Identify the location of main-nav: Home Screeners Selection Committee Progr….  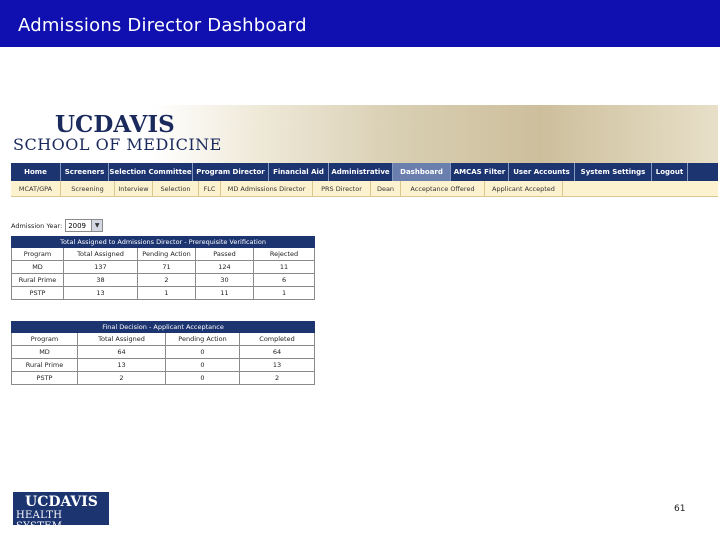
(364, 172).